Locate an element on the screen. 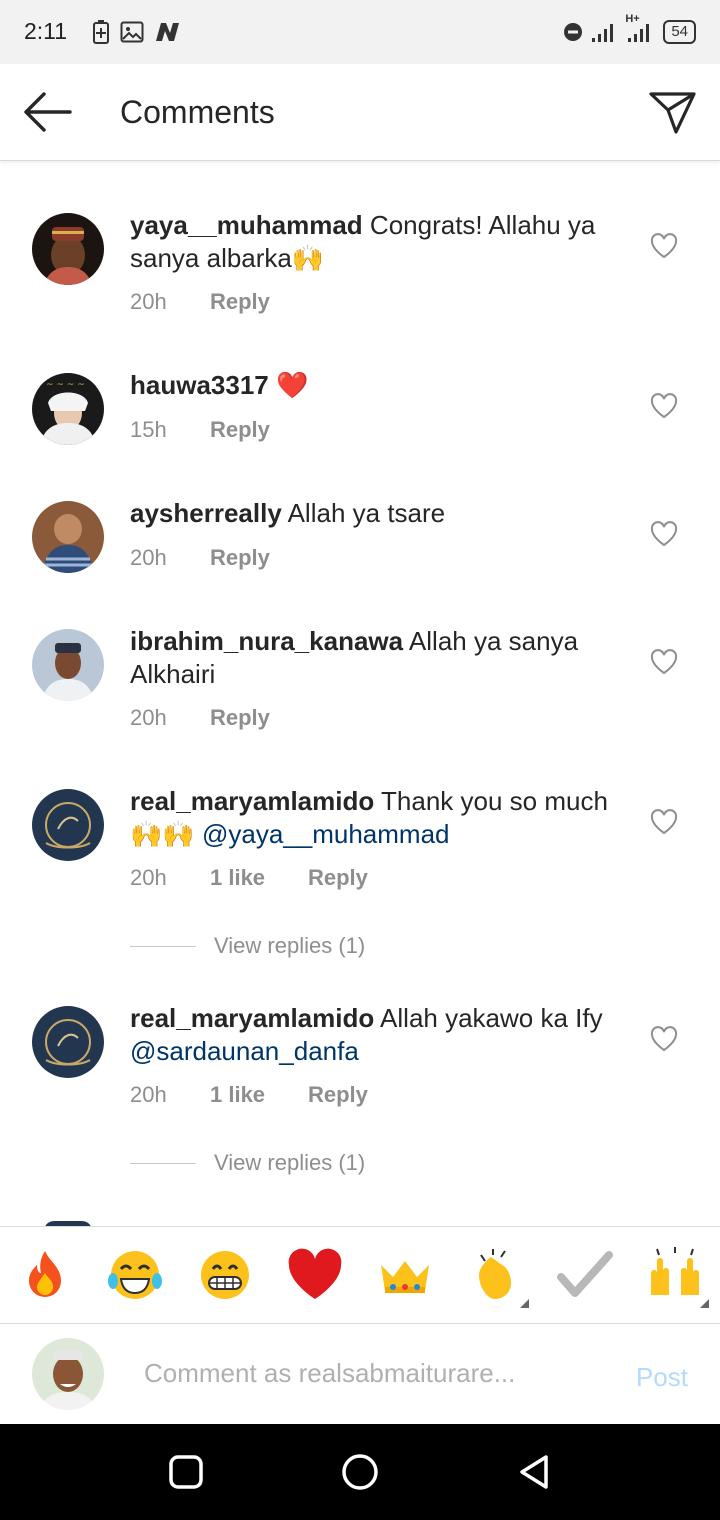  comment-username: hauwa3317 is located at coordinates (199, 385).